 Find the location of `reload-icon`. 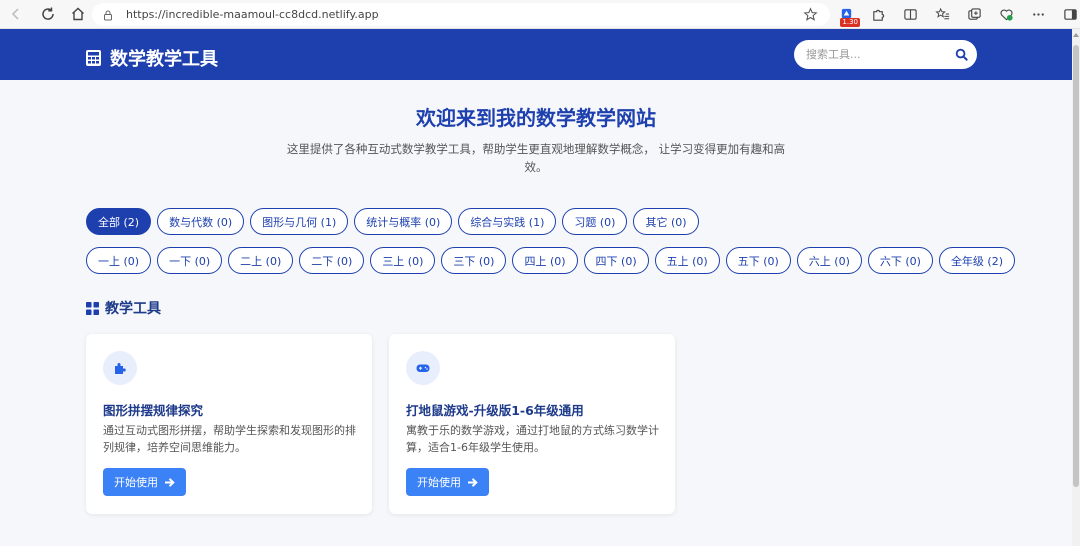

reload-icon is located at coordinates (48, 13).